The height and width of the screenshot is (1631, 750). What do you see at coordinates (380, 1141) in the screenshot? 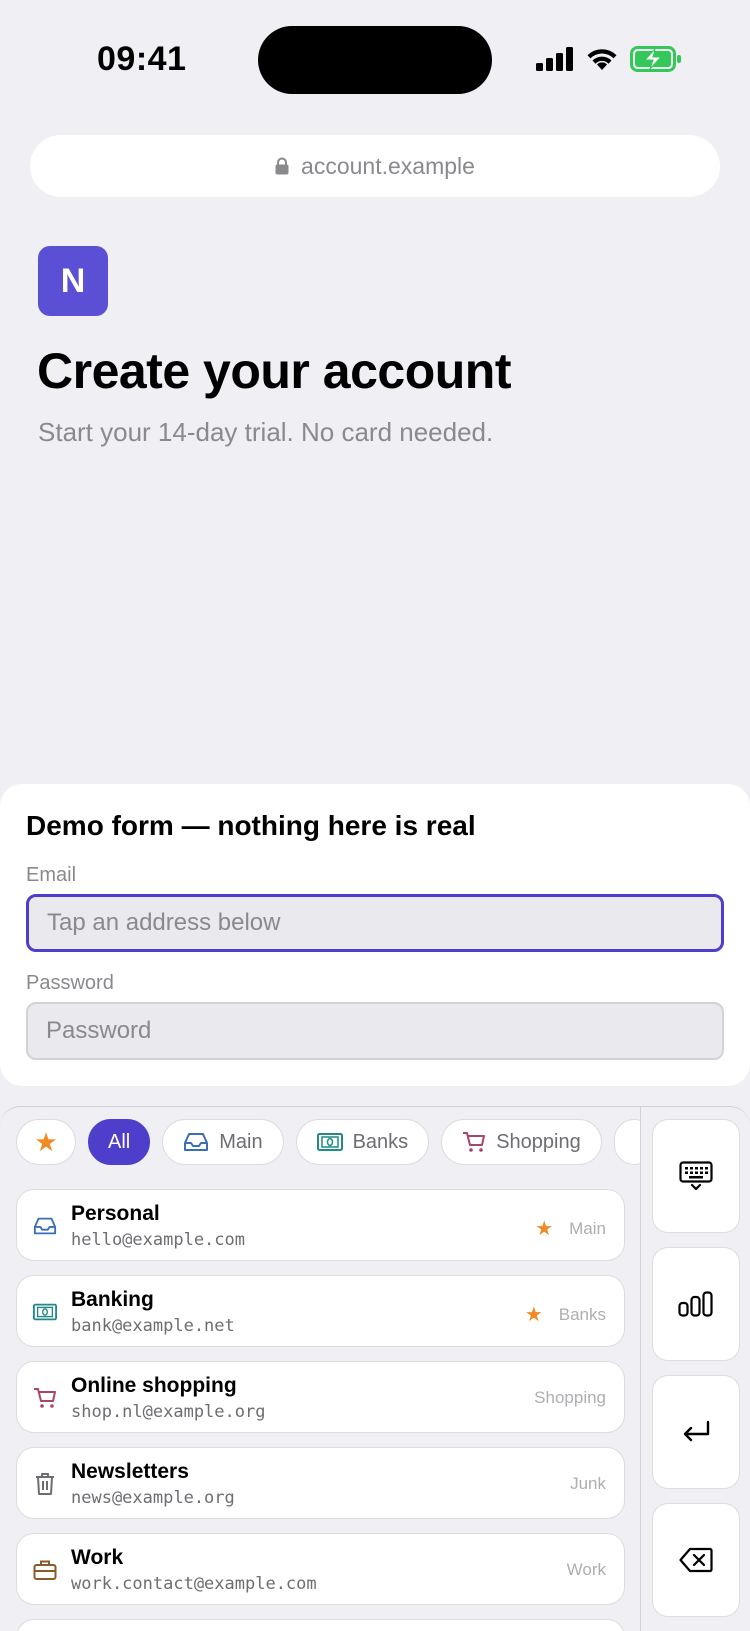
I see `filter-banks-label: Banks` at bounding box center [380, 1141].